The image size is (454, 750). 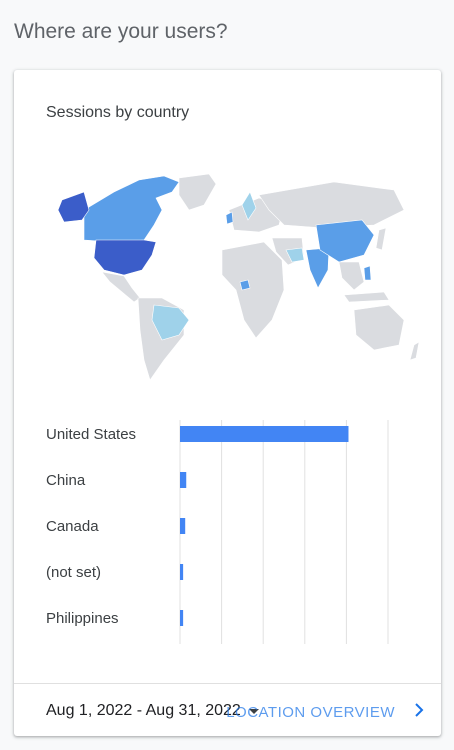 I want to click on x-tick-label: 40%, so click(x=263, y=649).